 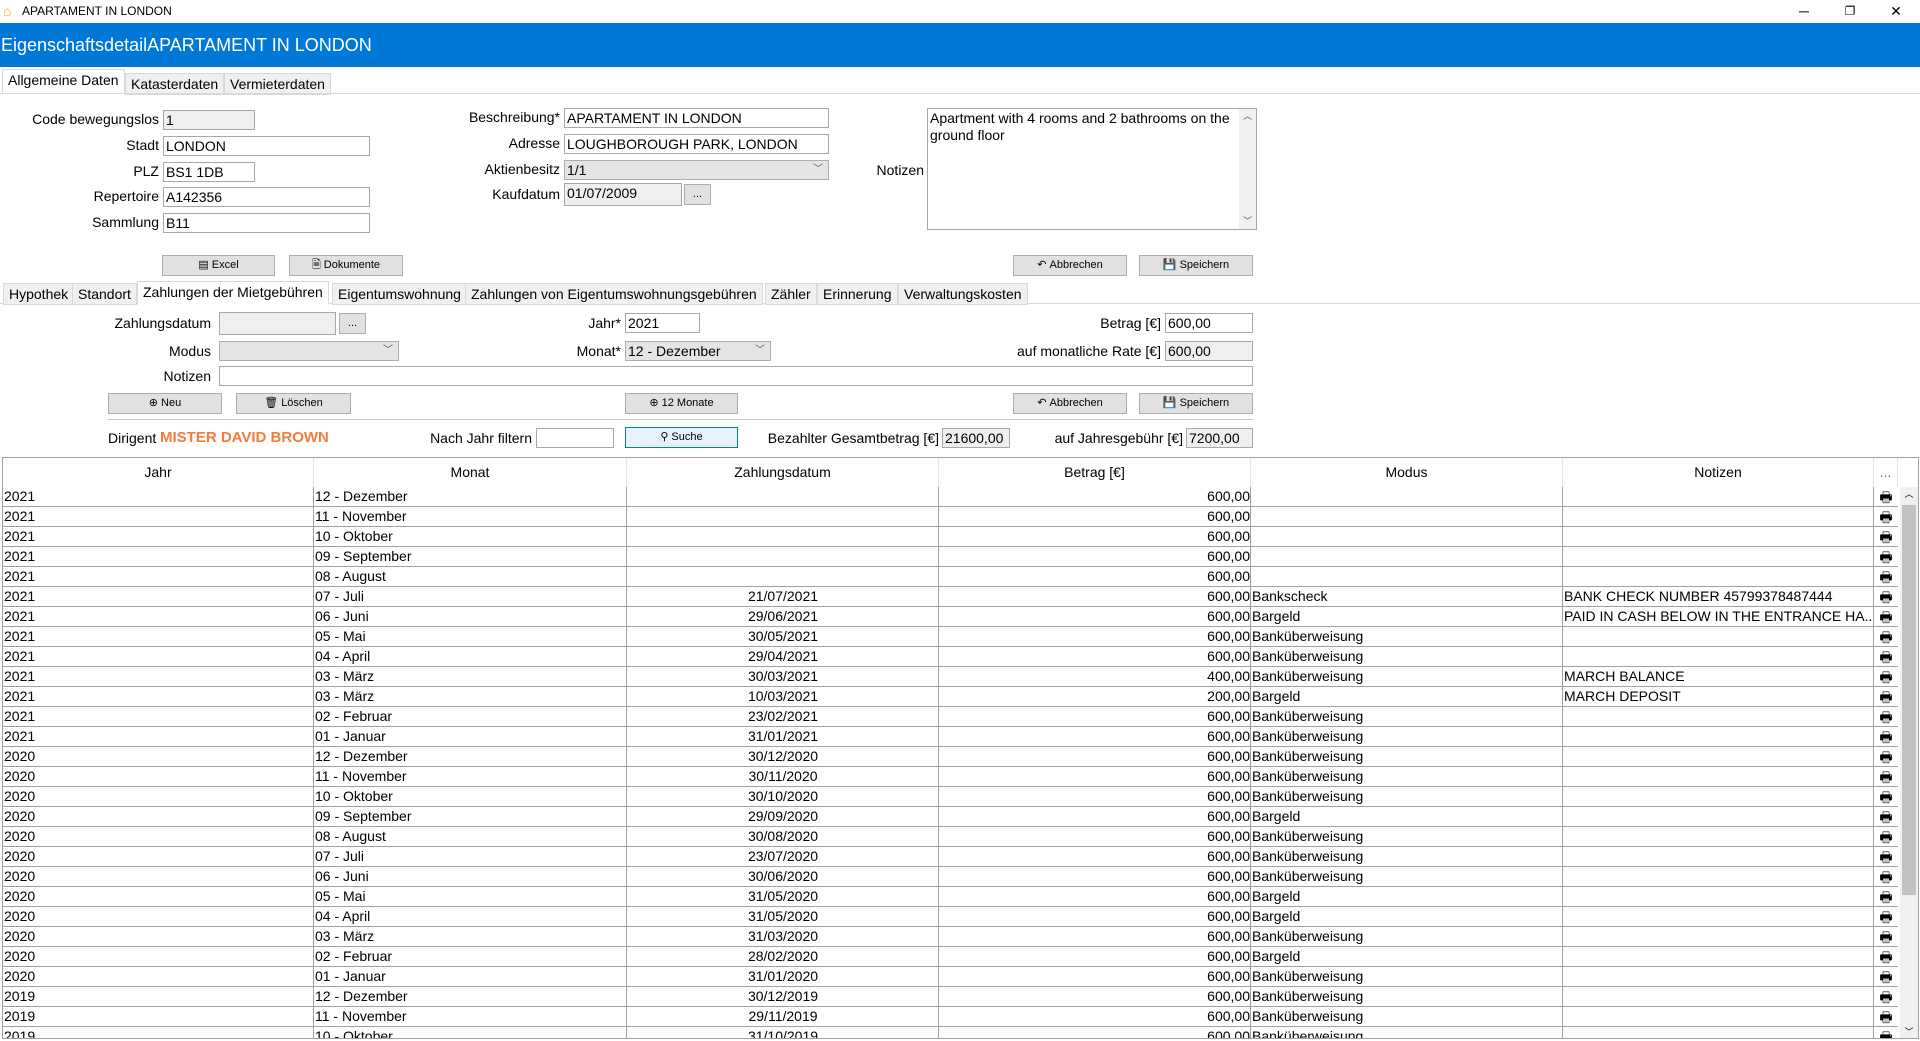 What do you see at coordinates (1718, 472) in the screenshot?
I see `column-header-notizen: Notizen` at bounding box center [1718, 472].